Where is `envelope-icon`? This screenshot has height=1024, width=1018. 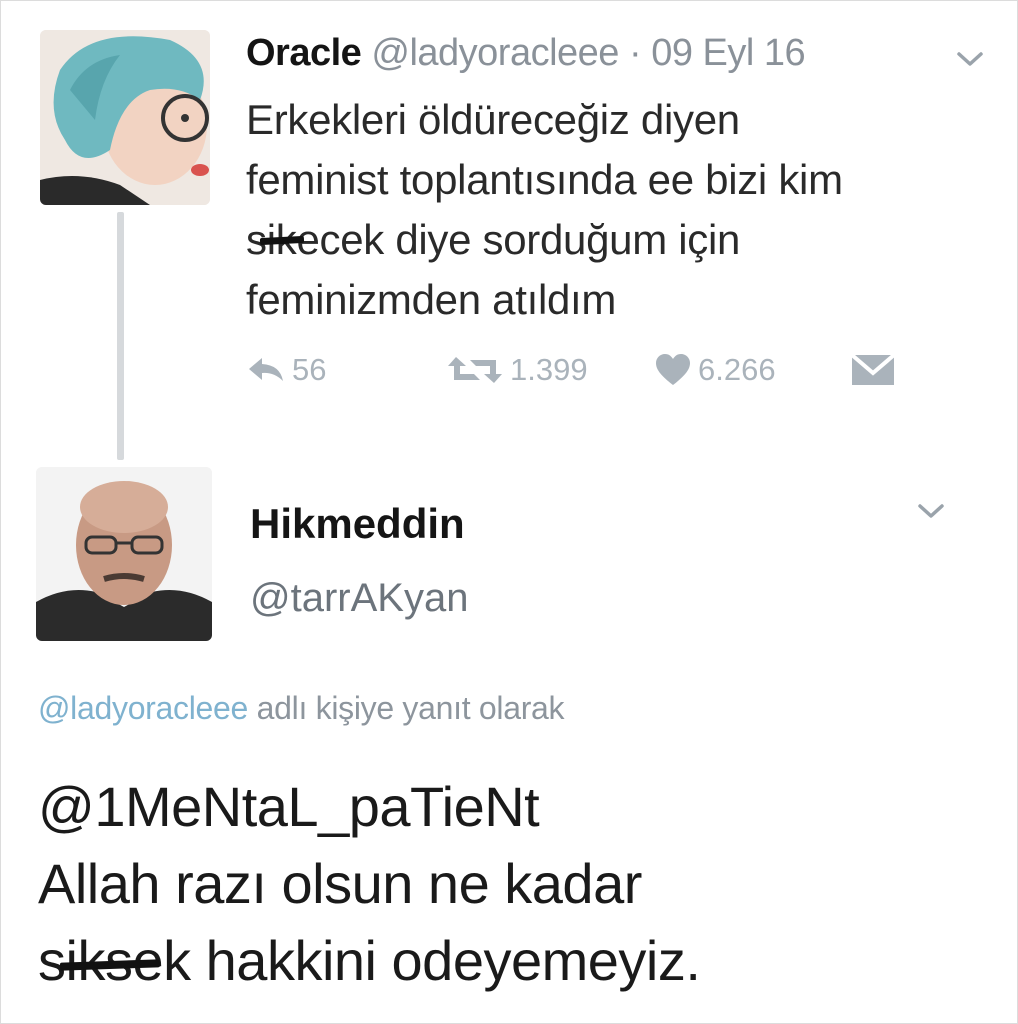 envelope-icon is located at coordinates (873, 369).